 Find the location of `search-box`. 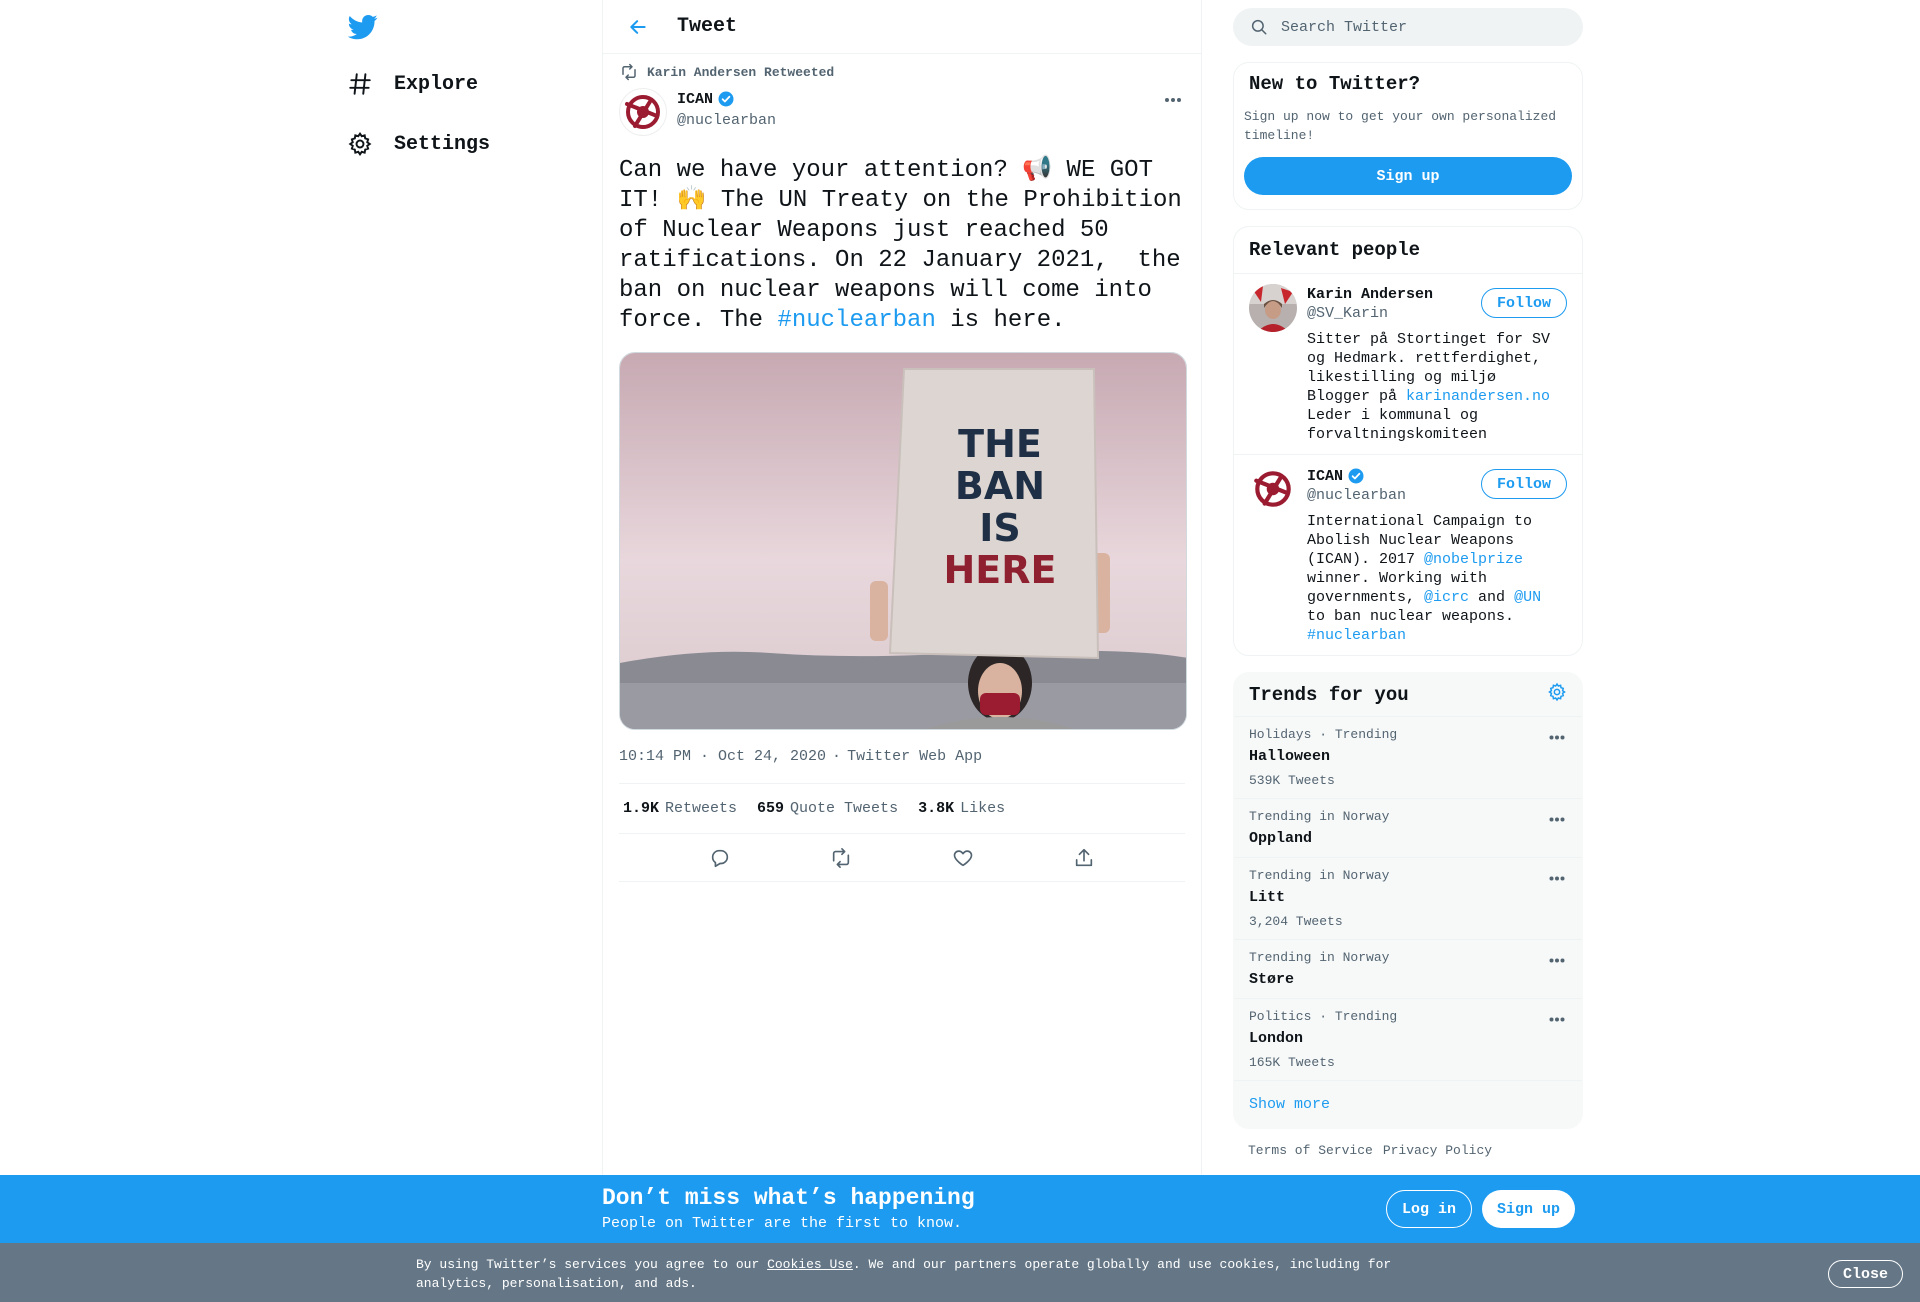

search-box is located at coordinates (1408, 27).